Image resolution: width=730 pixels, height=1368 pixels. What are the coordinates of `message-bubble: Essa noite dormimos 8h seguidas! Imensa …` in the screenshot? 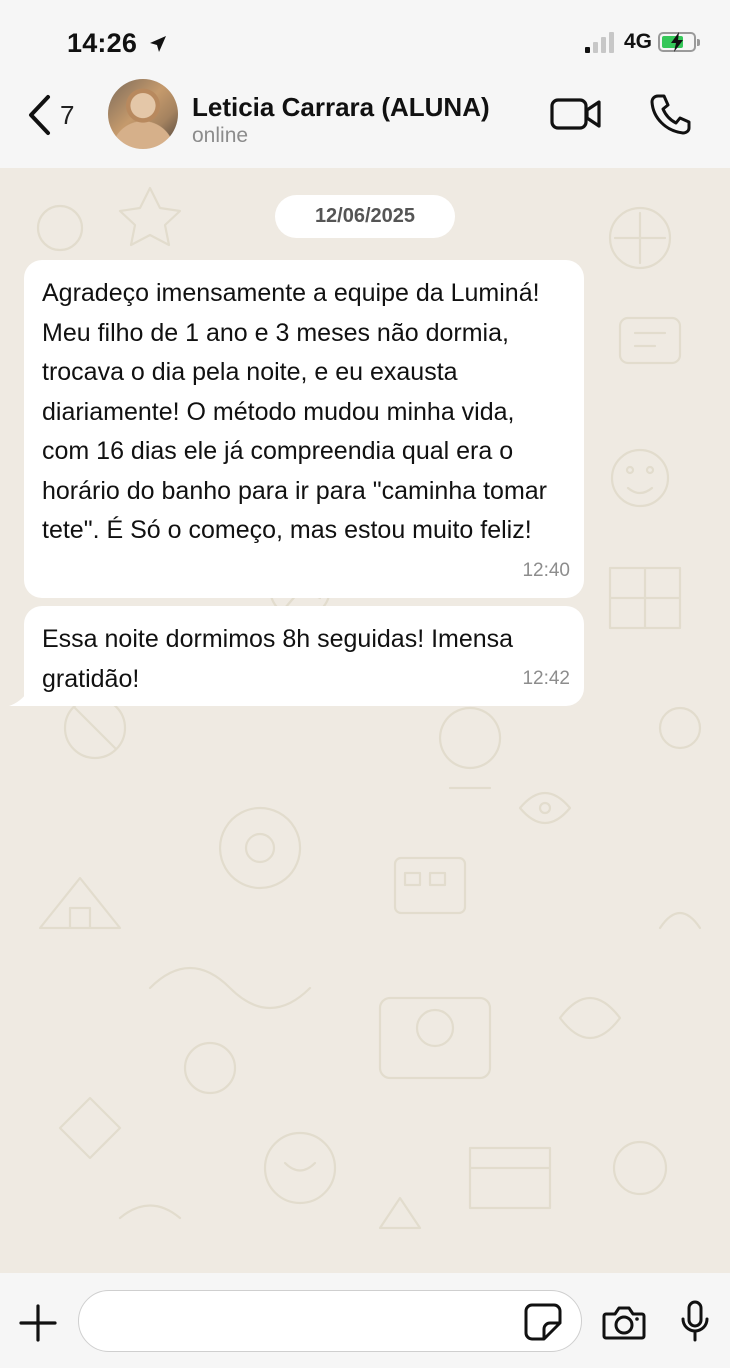 It's located at (304, 656).